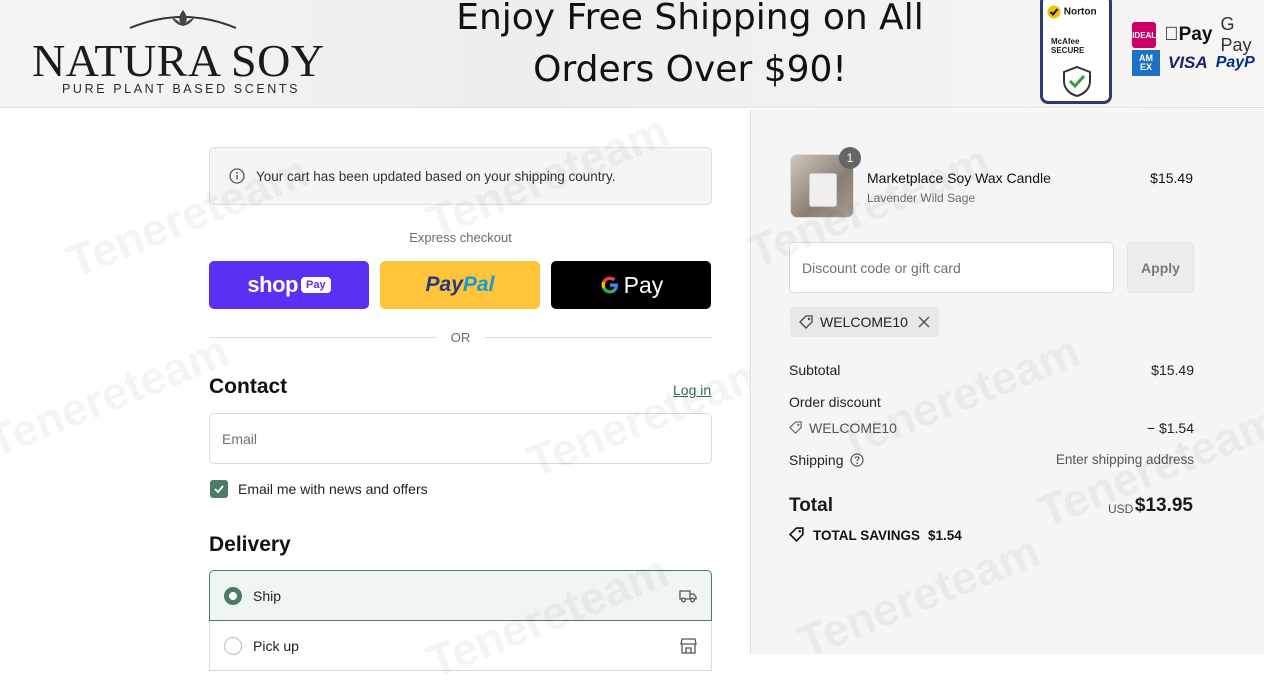  Describe the element at coordinates (1171, 178) in the screenshot. I see `product-price: $15.49` at that location.